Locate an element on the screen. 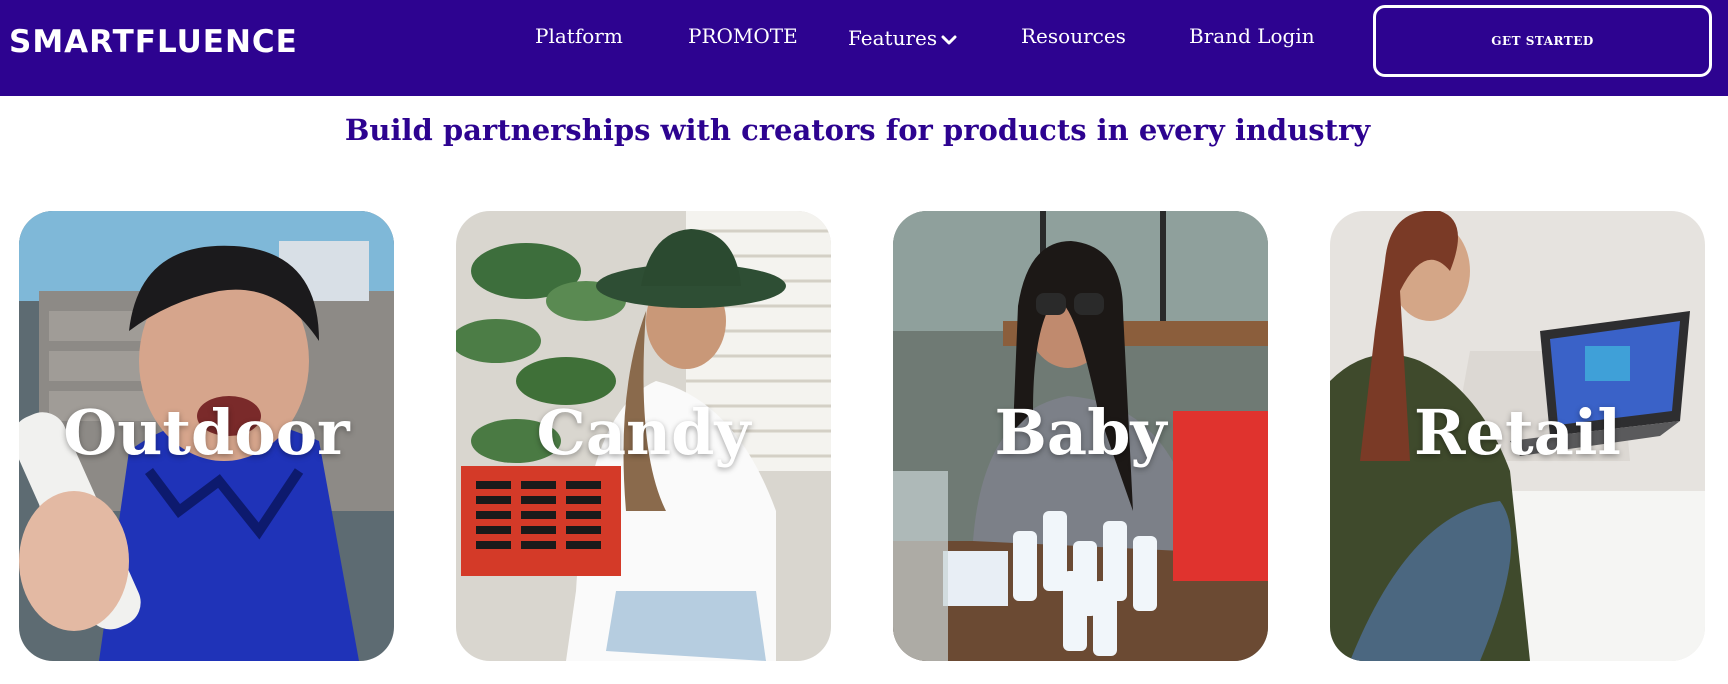  category-card-baby: Baby is located at coordinates (1080, 436).